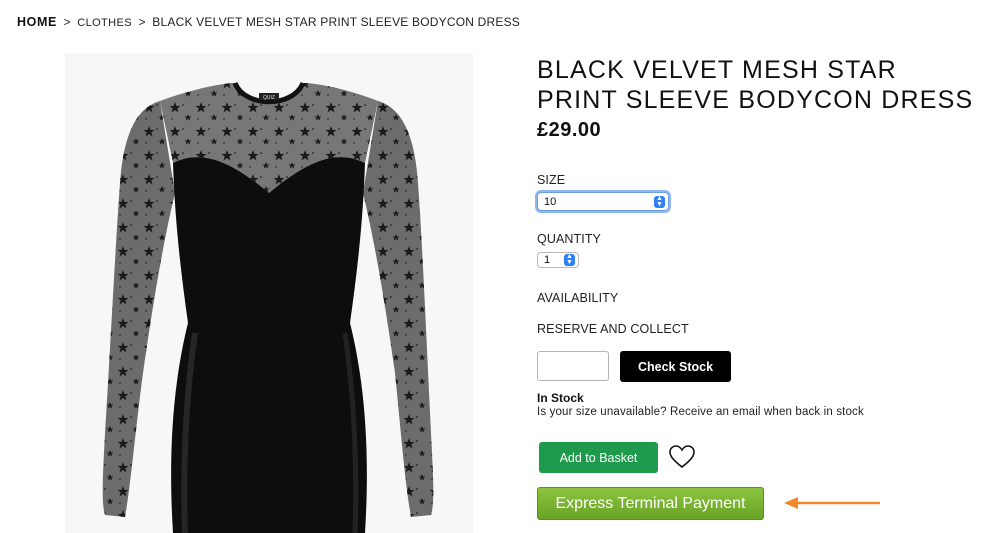 This screenshot has height=533, width=986. Describe the element at coordinates (37, 22) in the screenshot. I see `breadcrumb-home-link: HOME` at that location.